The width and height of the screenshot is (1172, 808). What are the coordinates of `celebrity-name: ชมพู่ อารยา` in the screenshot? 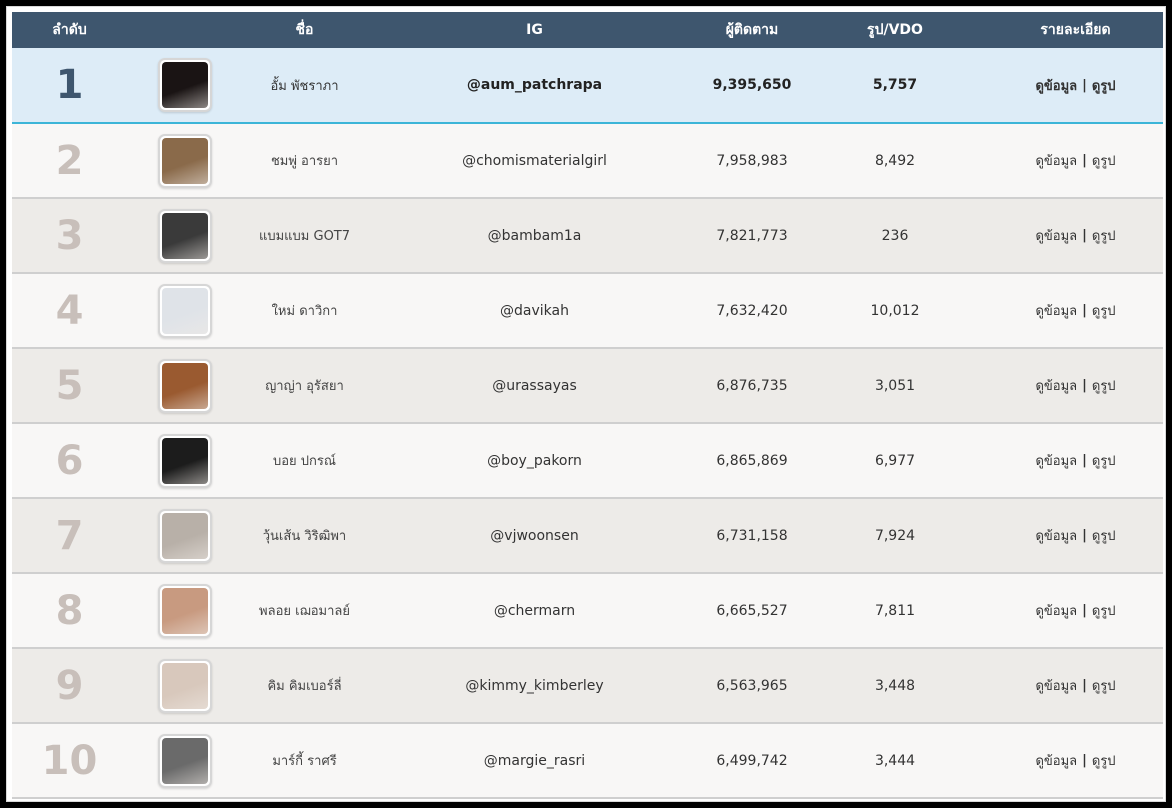 It's located at (304, 161).